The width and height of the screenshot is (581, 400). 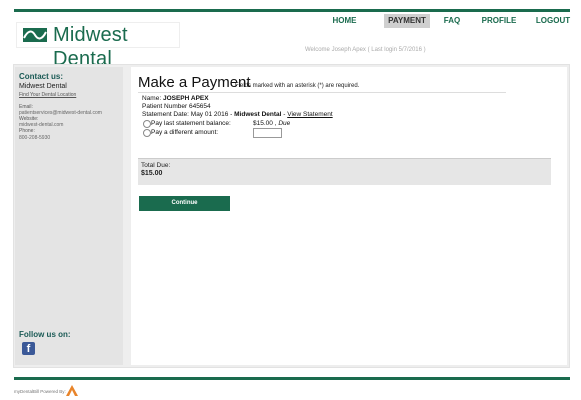 I want to click on phone-label: Phone:, so click(x=27, y=131).